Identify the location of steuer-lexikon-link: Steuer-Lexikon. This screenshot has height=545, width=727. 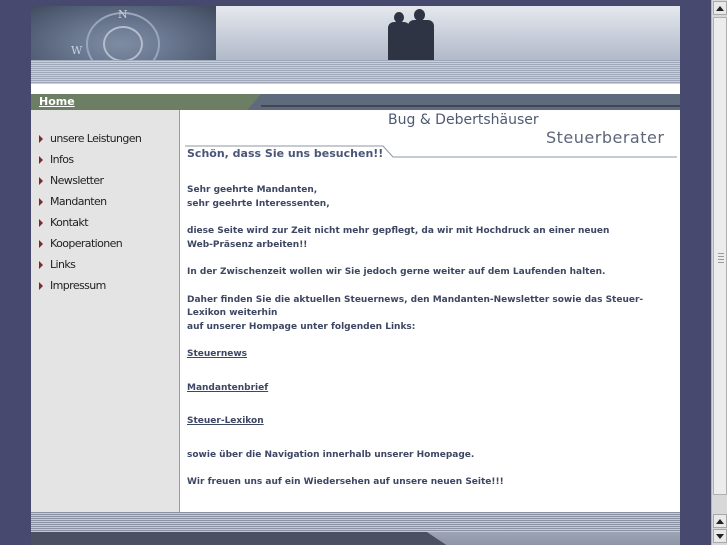
(225, 421).